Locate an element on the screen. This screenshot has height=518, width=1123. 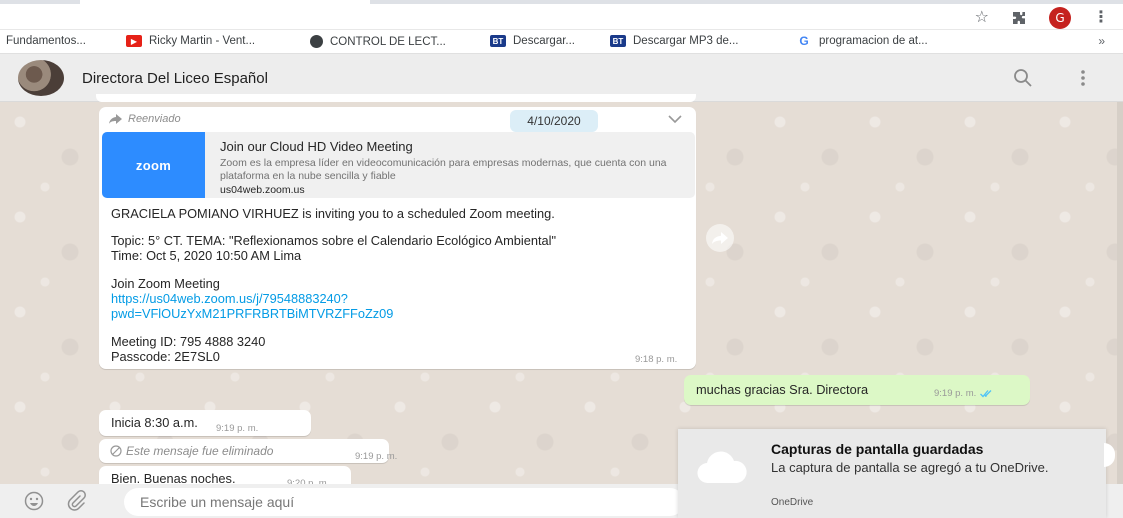
preview-title: Join our Cloud HD Video Meeting is located at coordinates (316, 146).